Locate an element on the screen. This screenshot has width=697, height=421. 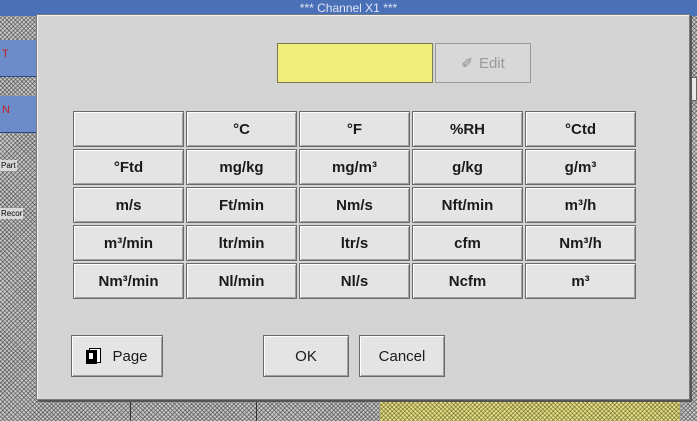
wrench-icon: ✐ is located at coordinates (467, 62).